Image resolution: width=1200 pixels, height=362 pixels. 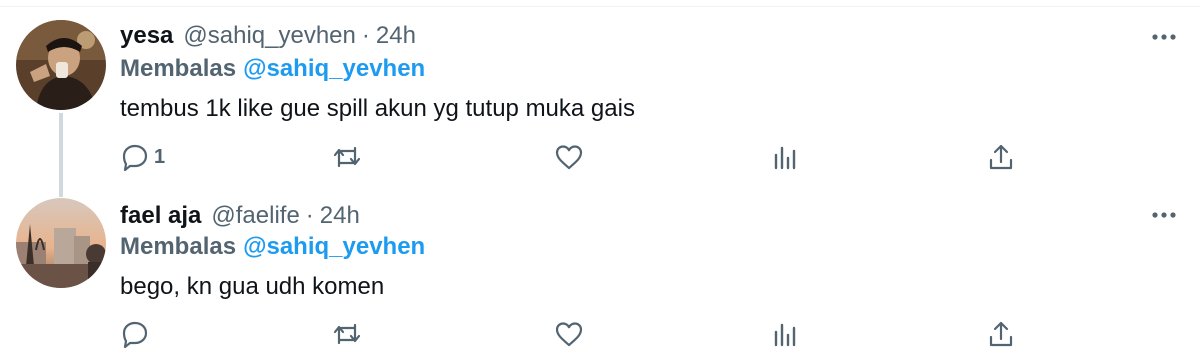 I want to click on display-name: fael aja, so click(x=160, y=216).